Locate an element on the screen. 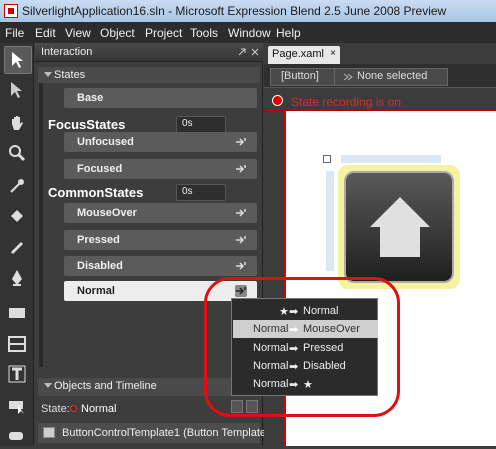 The image size is (496, 449). house-icon is located at coordinates (400, 227).